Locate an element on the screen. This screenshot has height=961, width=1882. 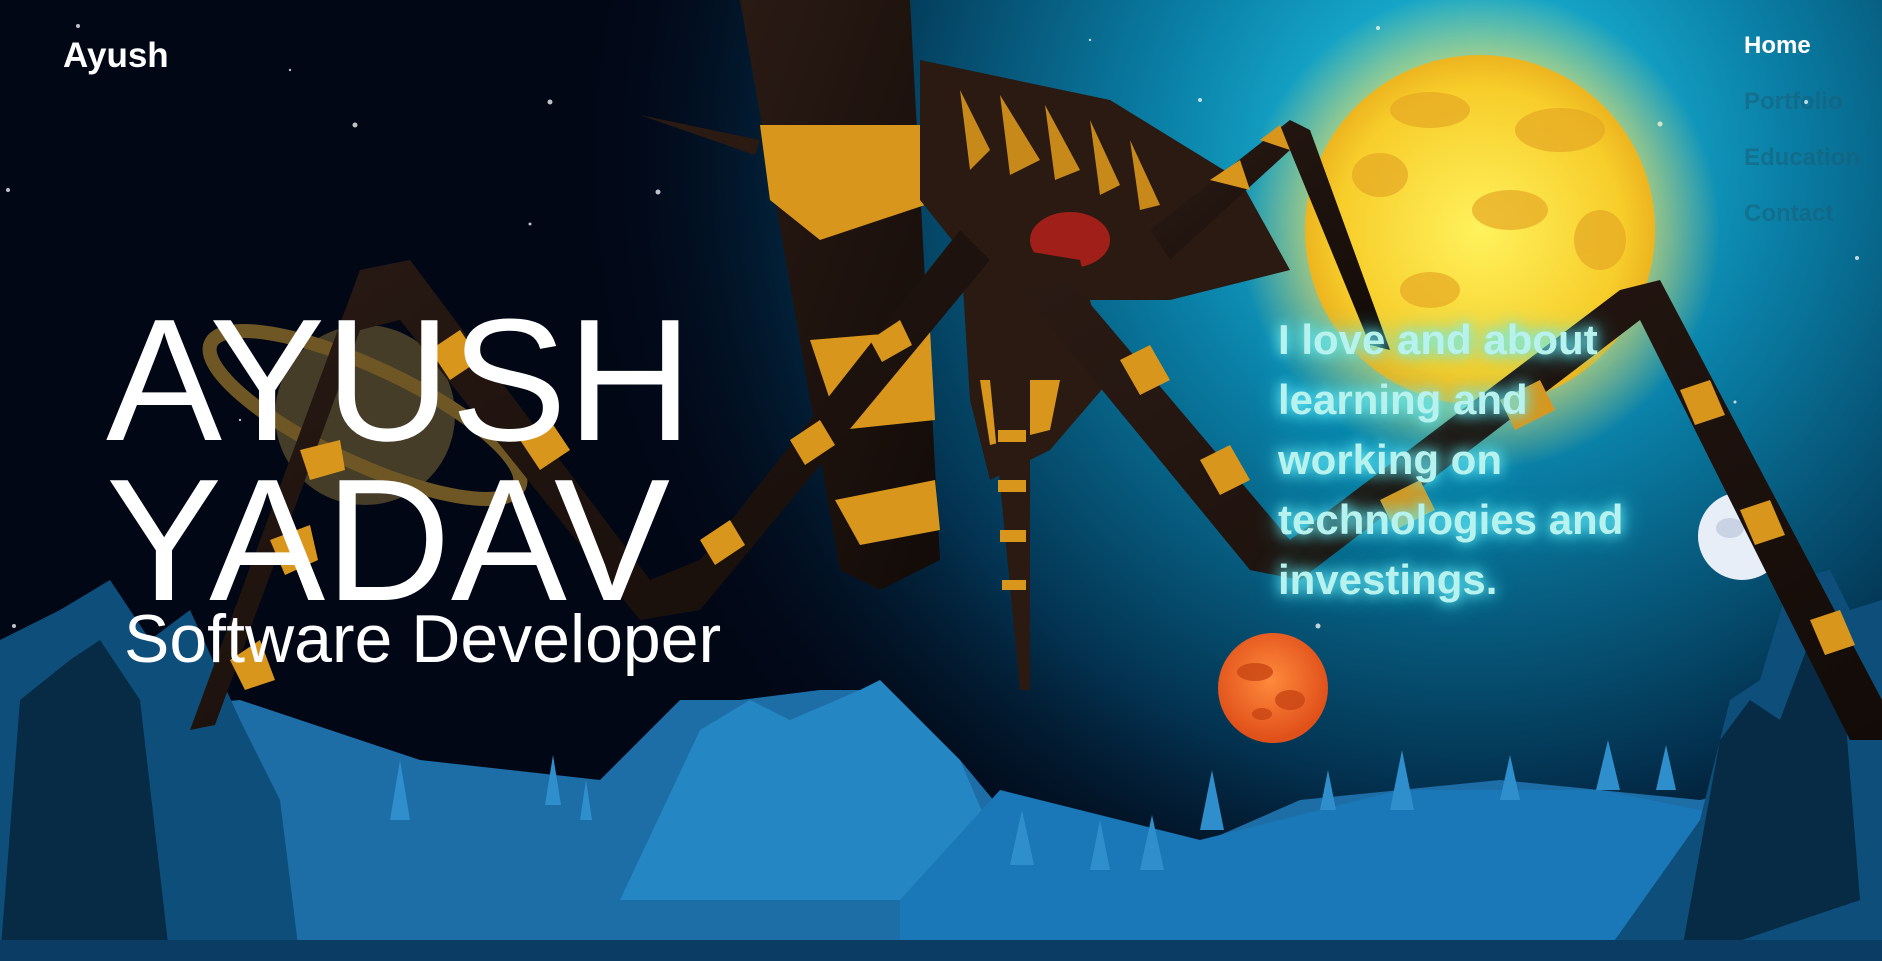
mars-icon is located at coordinates (1273, 688).